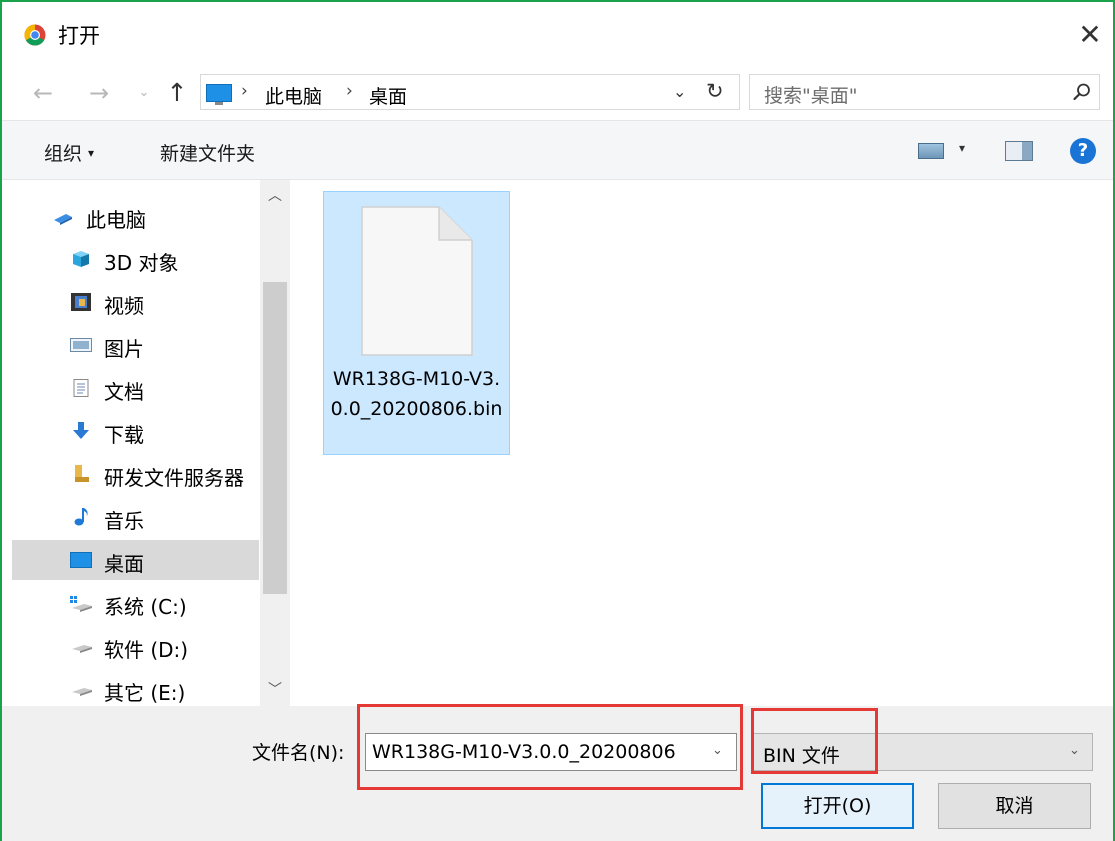  Describe the element at coordinates (124, 306) in the screenshot. I see `nav-item-label: 视频` at that location.